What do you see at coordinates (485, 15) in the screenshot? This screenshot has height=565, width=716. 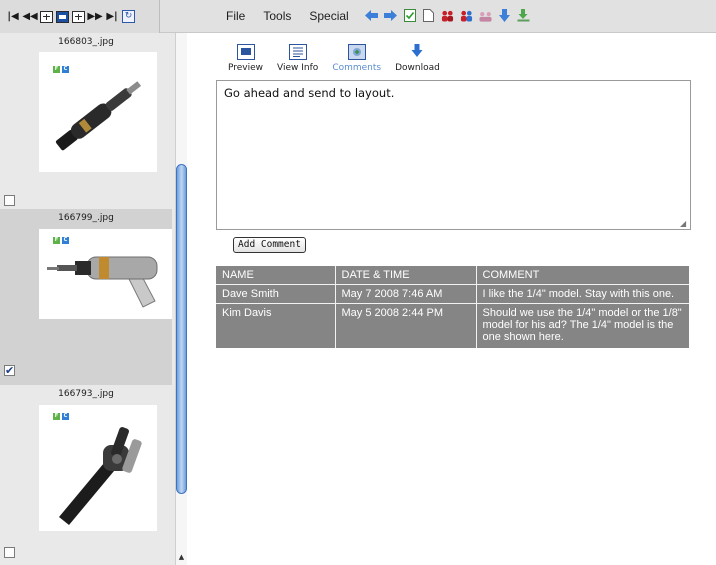 I see `group-icon` at bounding box center [485, 15].